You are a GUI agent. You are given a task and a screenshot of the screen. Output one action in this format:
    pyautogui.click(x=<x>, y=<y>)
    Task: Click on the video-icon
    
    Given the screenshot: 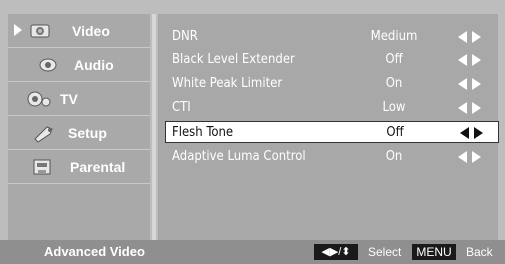 What is the action you would take?
    pyautogui.click(x=41, y=31)
    